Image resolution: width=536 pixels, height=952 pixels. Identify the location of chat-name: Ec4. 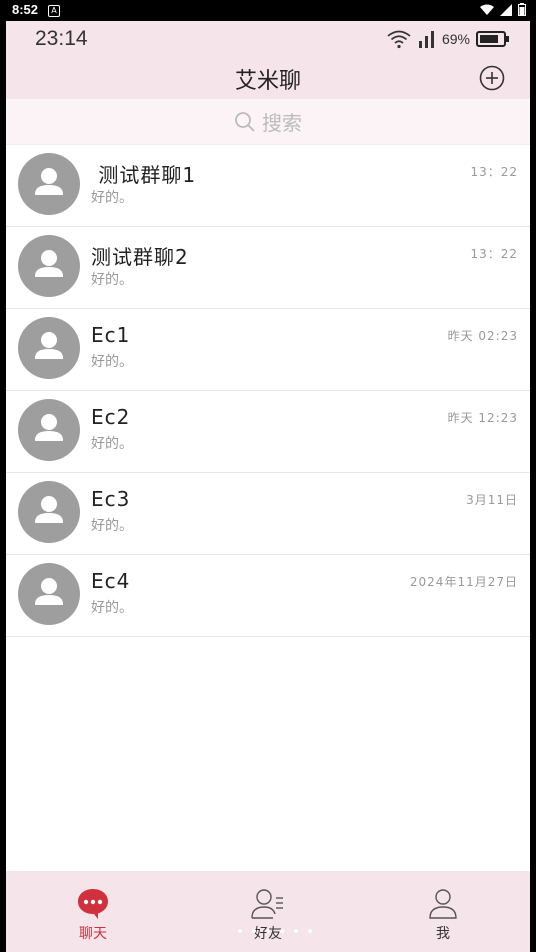
(111, 581).